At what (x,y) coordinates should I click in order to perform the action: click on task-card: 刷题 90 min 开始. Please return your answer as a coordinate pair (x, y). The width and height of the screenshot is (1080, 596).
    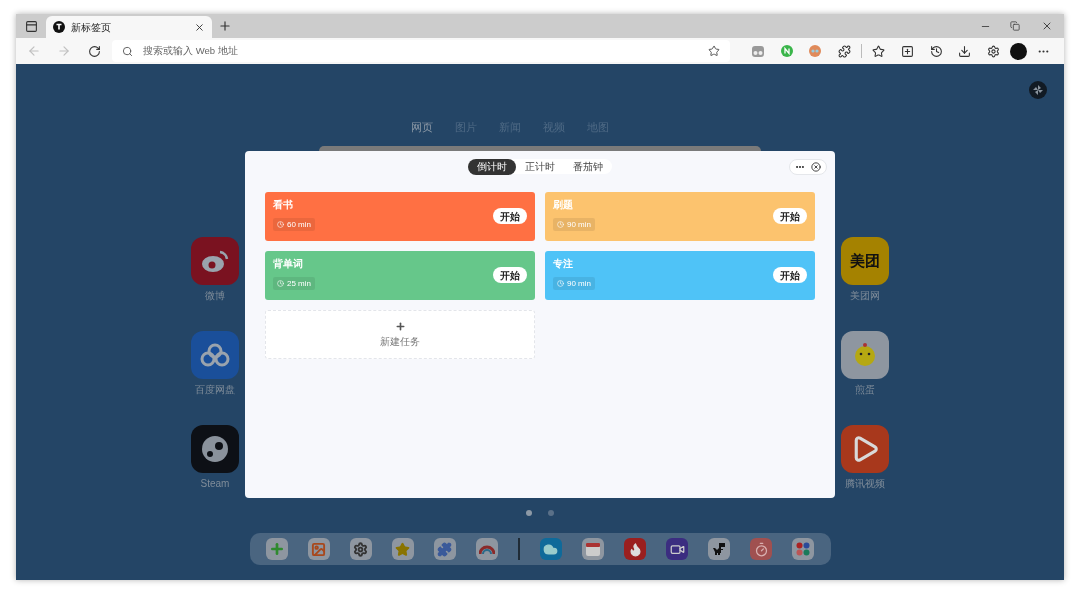
    Looking at the image, I should click on (680, 216).